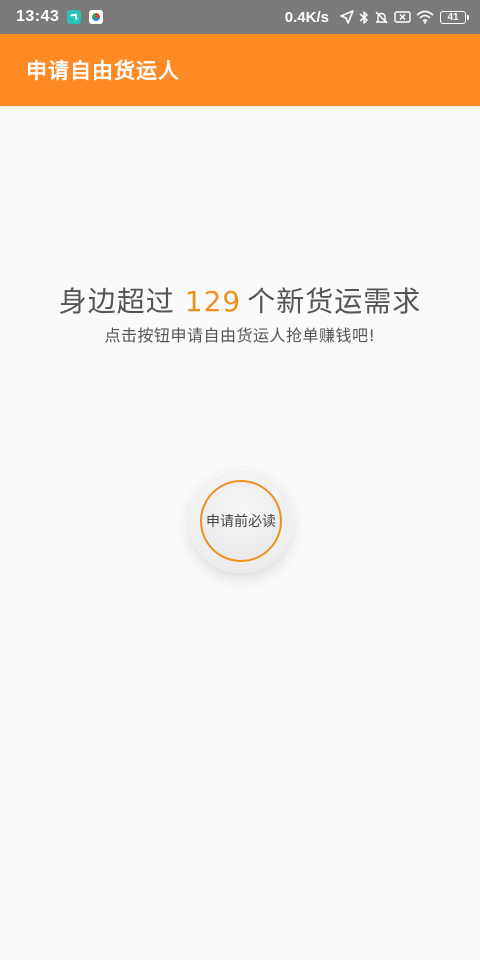 The width and height of the screenshot is (480, 960). I want to click on demand-headline: 身边超过 129 个新货运需求, so click(240, 300).